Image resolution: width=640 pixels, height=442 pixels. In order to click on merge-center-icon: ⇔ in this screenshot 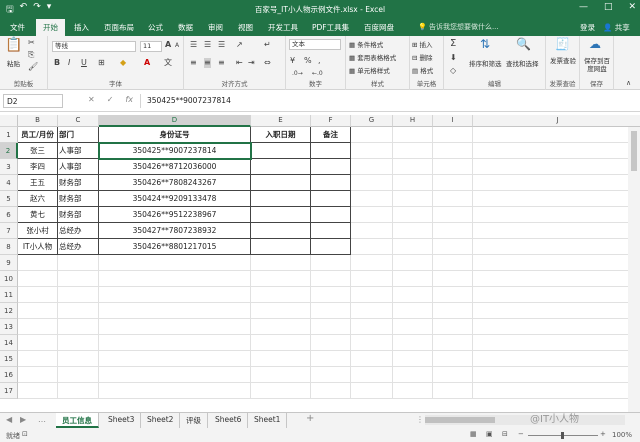, I will do `click(267, 63)`.